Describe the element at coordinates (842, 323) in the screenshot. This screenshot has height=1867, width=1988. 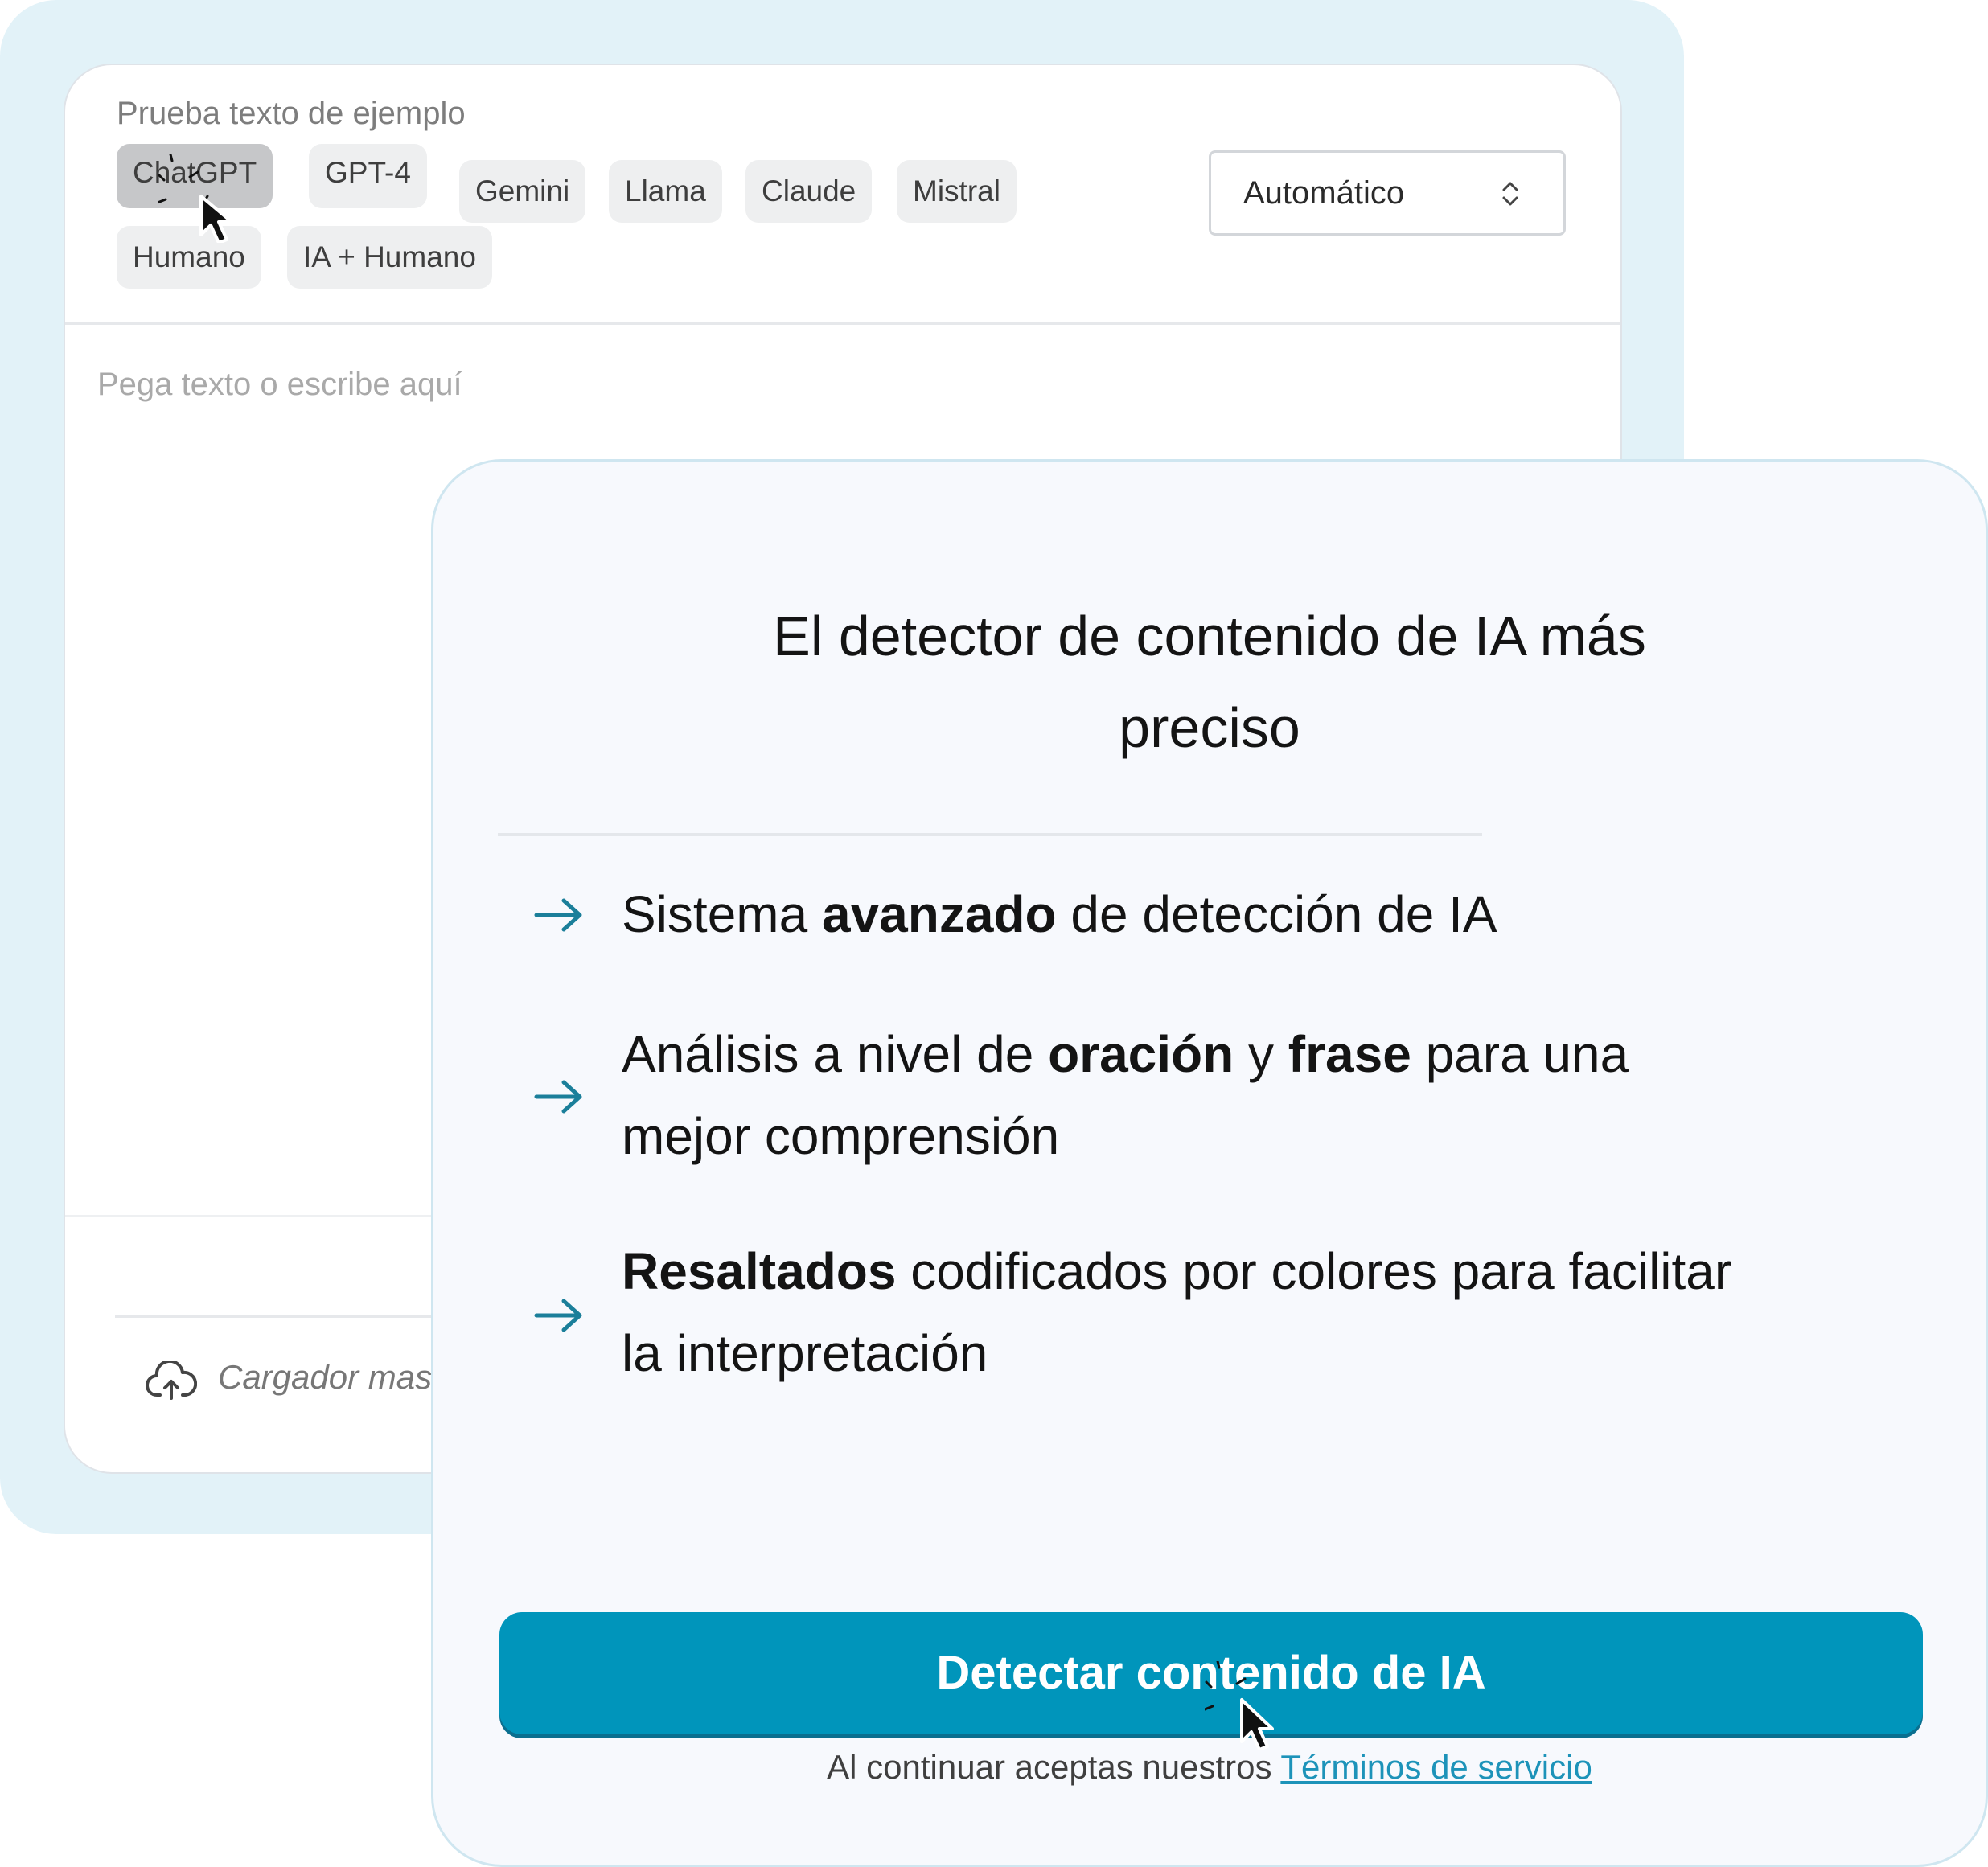
I see `toolbar-divider` at that location.